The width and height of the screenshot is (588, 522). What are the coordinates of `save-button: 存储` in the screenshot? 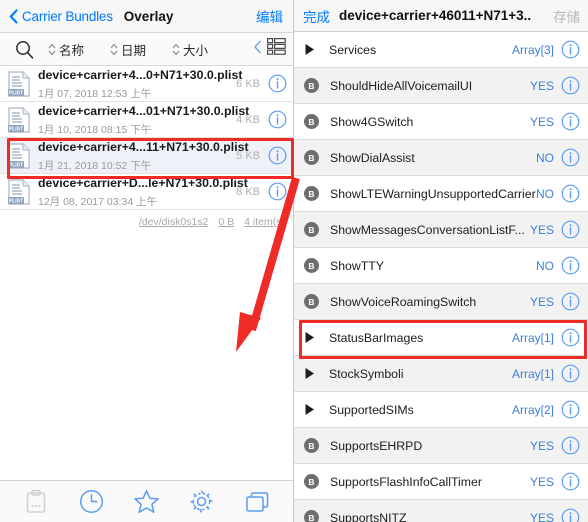 It's located at (566, 16).